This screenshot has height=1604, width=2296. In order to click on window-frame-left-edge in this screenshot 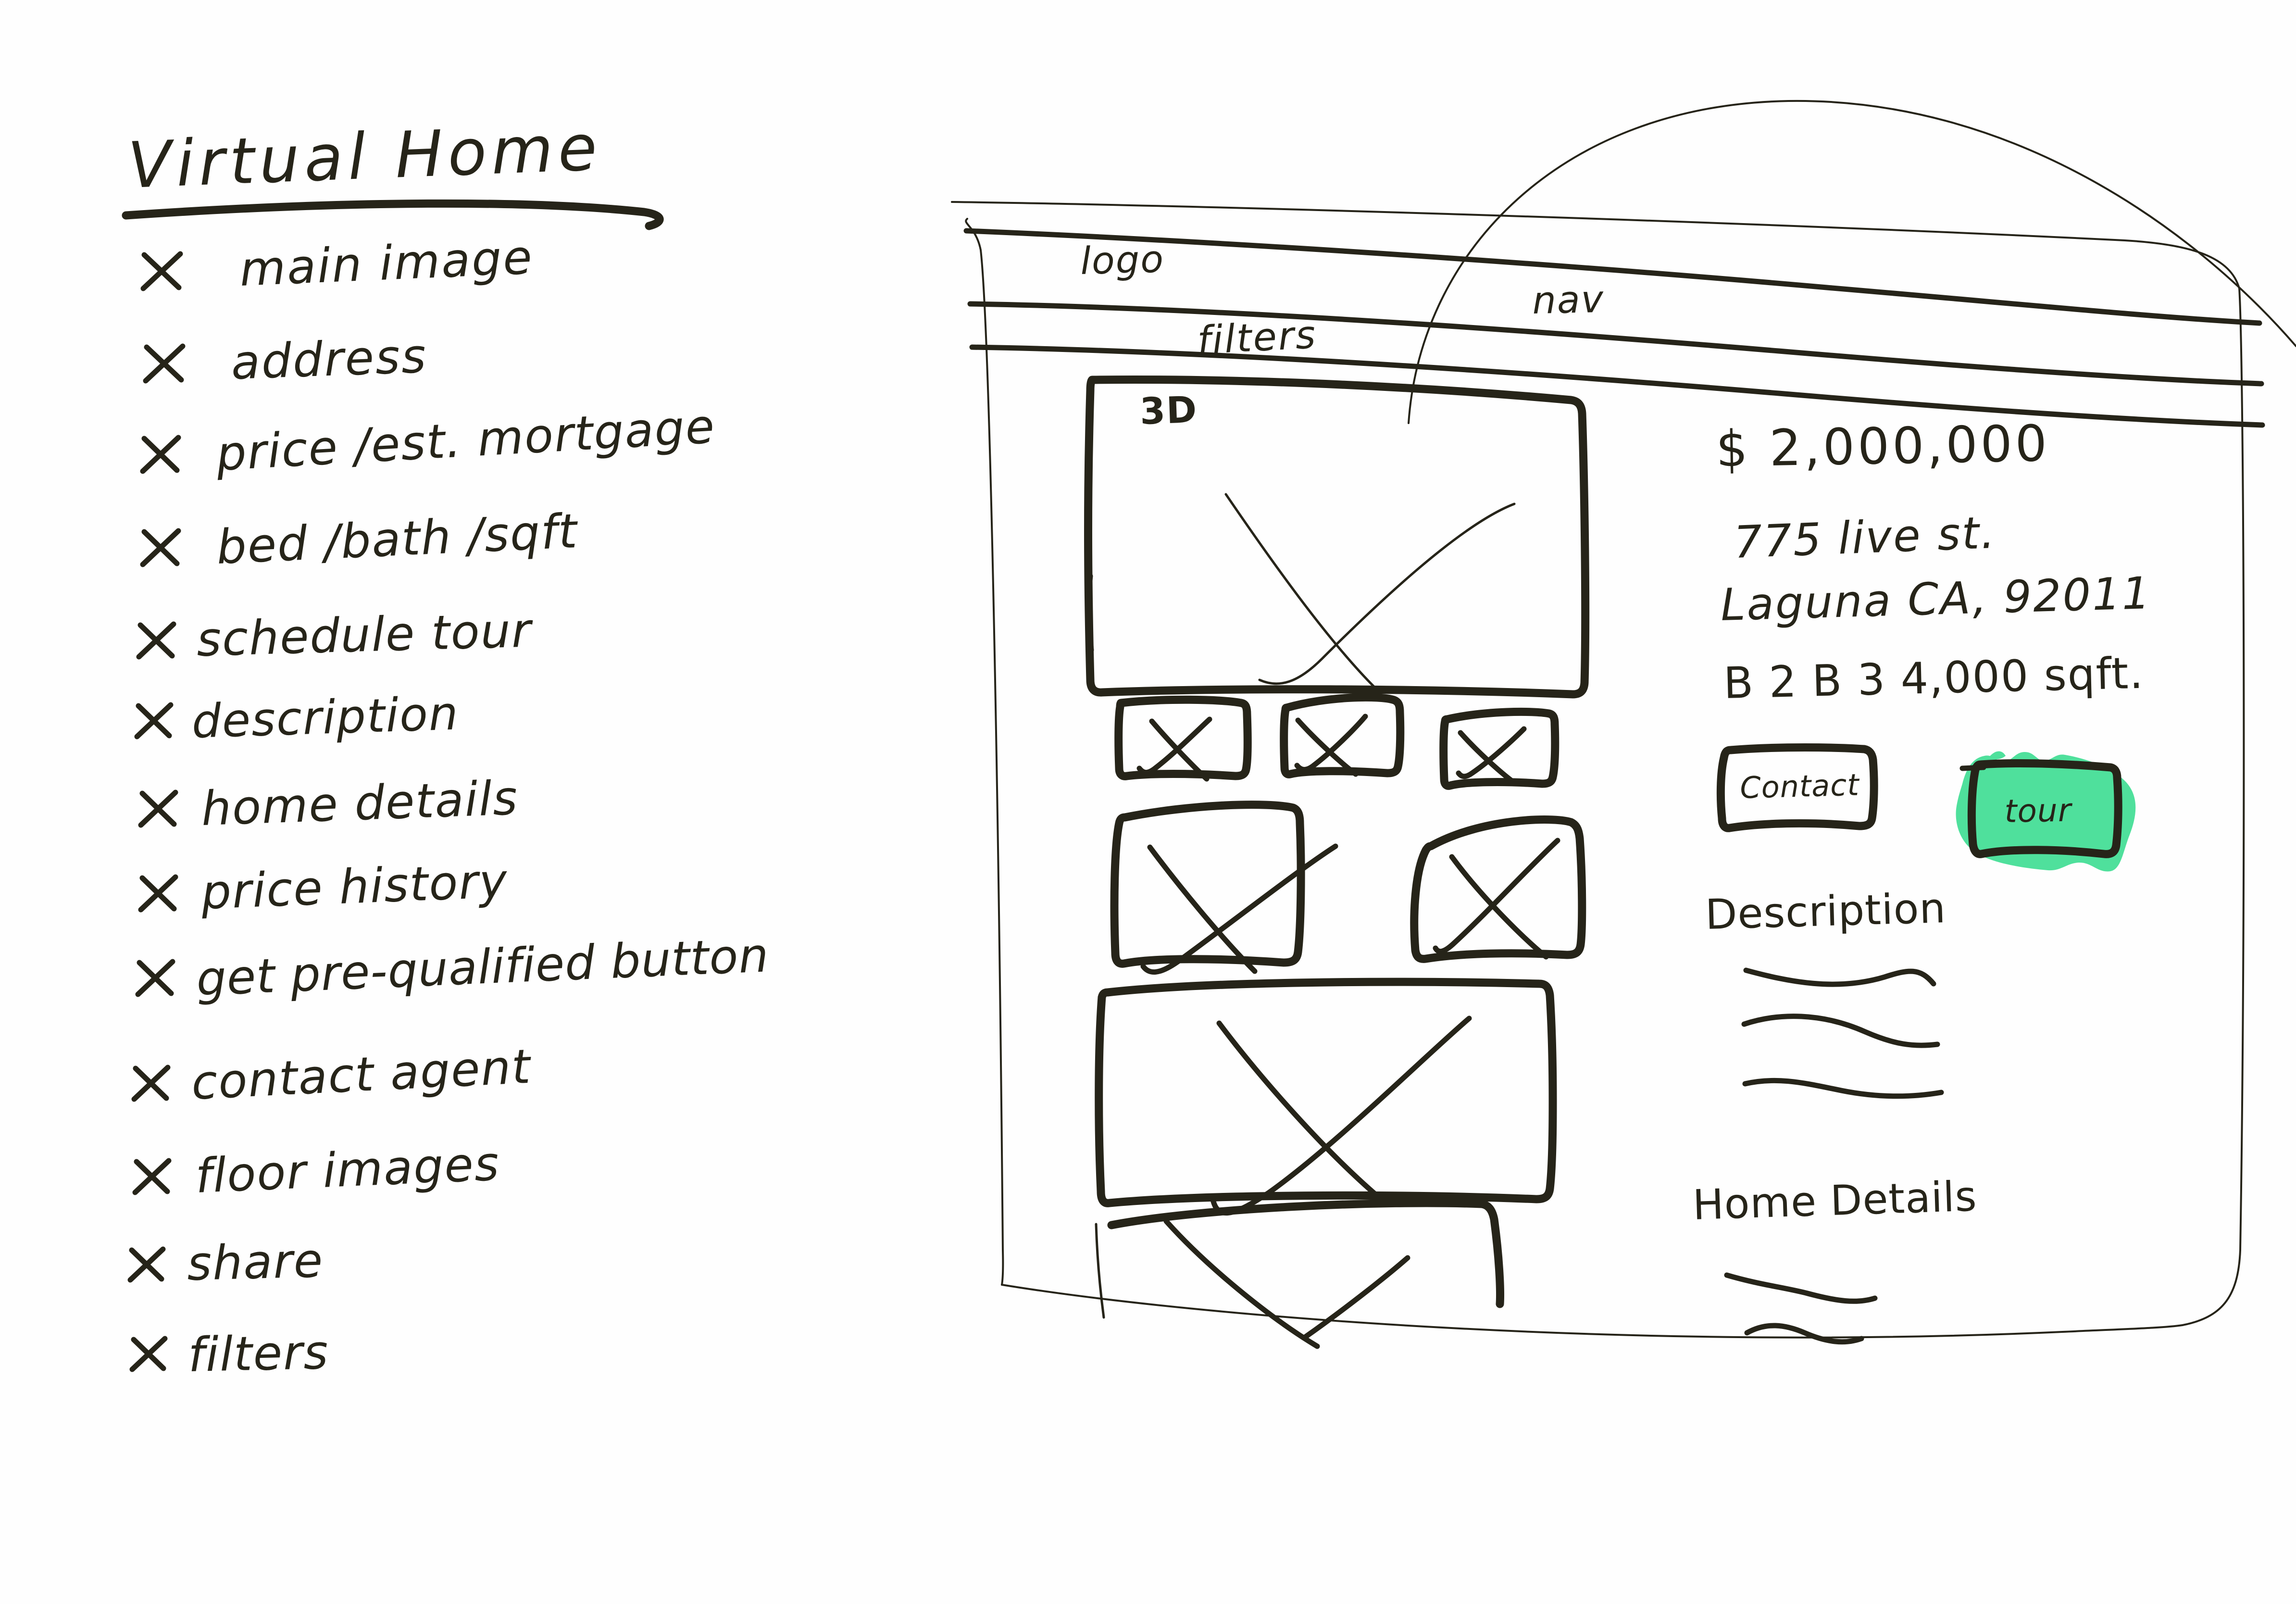, I will do `click(984, 752)`.